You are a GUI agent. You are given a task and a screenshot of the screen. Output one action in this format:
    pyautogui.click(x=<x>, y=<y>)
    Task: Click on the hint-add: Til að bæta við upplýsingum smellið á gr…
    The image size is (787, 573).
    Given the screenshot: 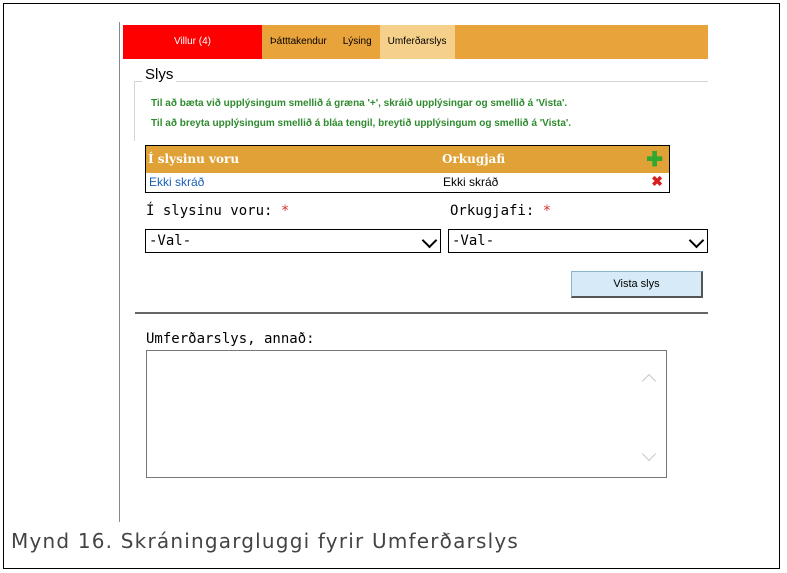 What is the action you would take?
    pyautogui.click(x=359, y=103)
    